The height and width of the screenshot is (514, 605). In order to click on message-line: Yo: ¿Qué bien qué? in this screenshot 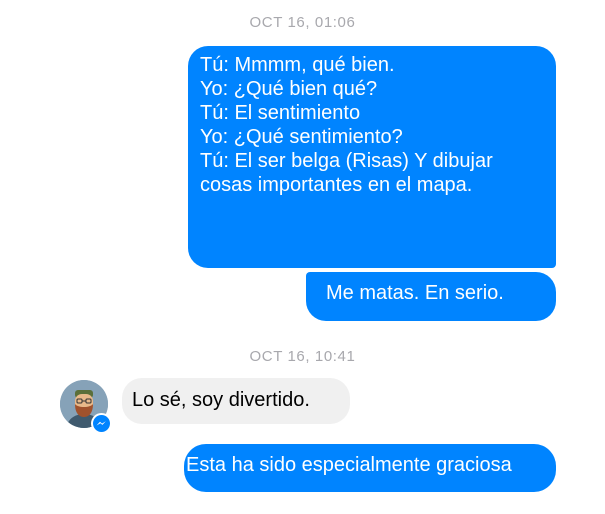, I will do `click(289, 89)`.